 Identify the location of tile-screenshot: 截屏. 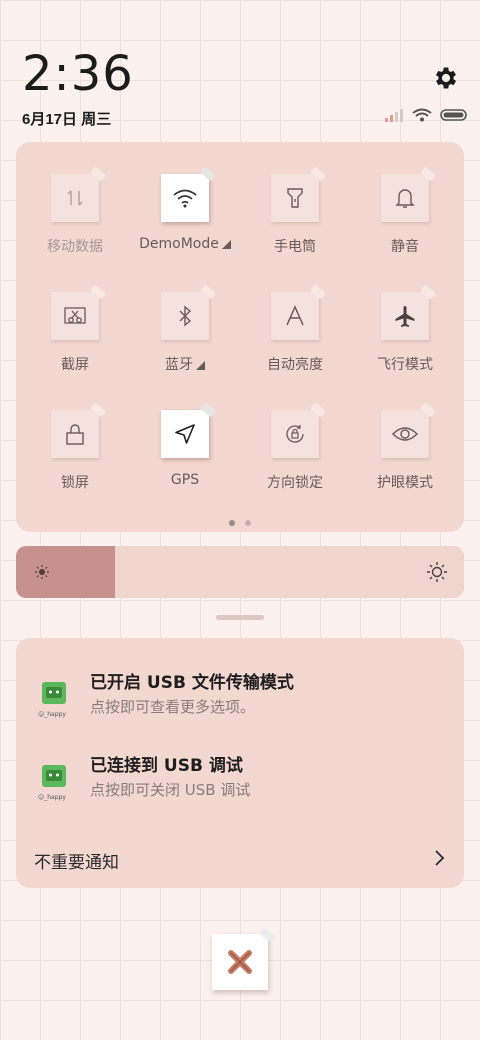
(75, 329).